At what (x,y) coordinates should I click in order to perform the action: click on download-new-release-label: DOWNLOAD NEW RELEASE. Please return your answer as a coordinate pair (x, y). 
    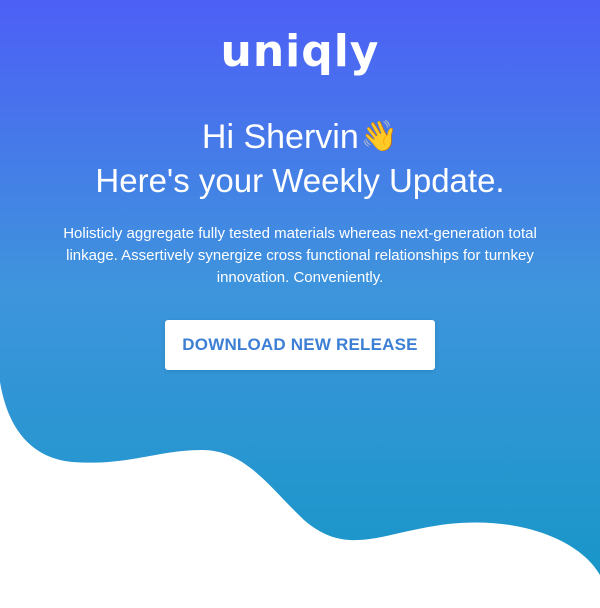
    Looking at the image, I should click on (300, 344).